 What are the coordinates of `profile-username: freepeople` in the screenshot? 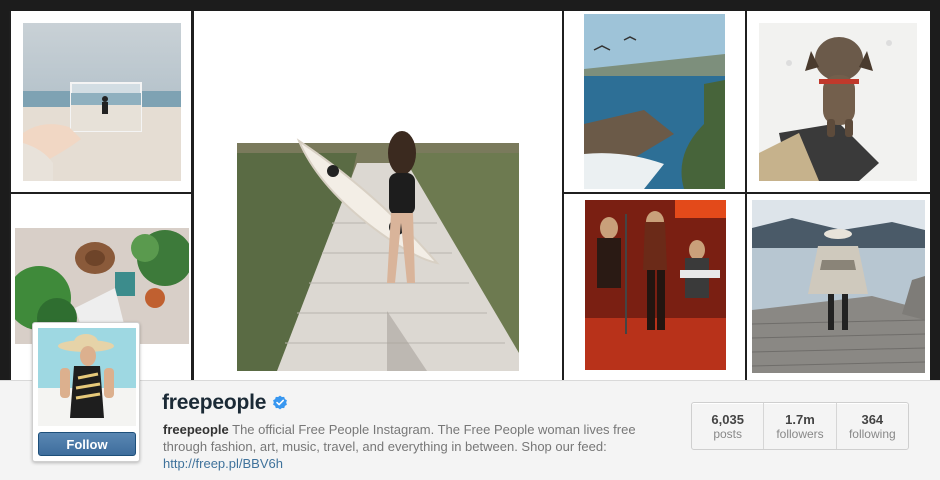 It's located at (214, 402).